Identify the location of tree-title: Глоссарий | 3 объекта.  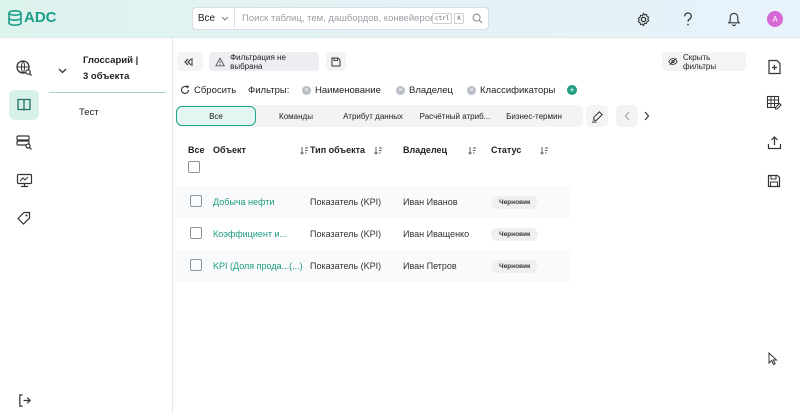
(127, 69).